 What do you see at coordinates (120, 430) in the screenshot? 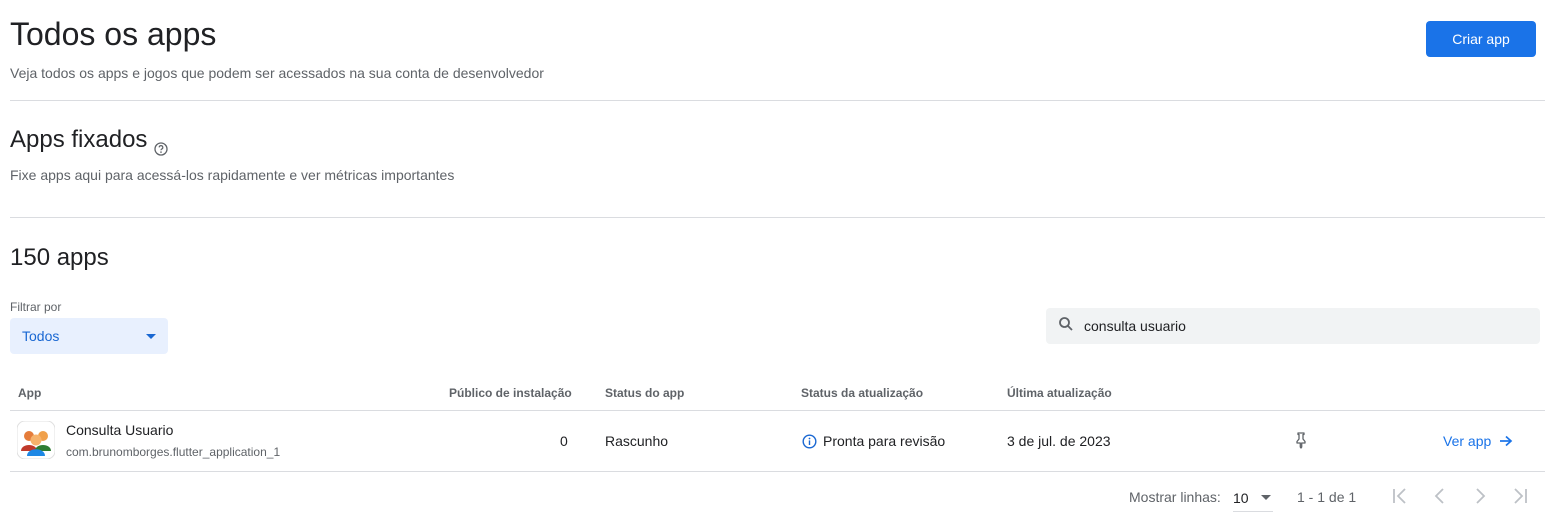
I see `app-name: Consulta Usuario` at bounding box center [120, 430].